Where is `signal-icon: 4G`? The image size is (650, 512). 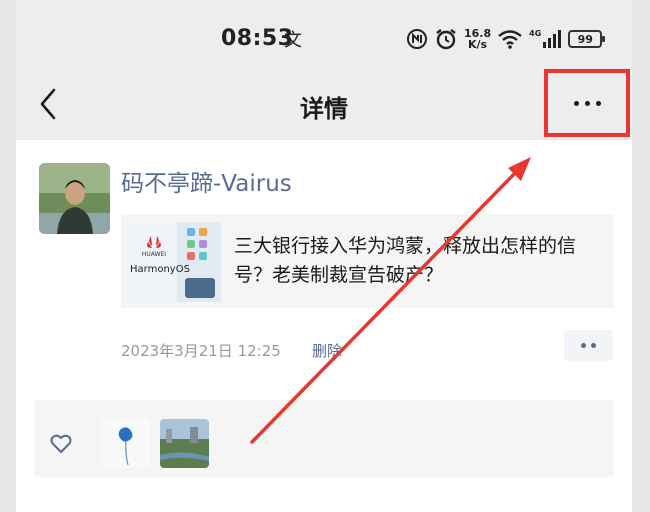 signal-icon: 4G is located at coordinates (545, 39).